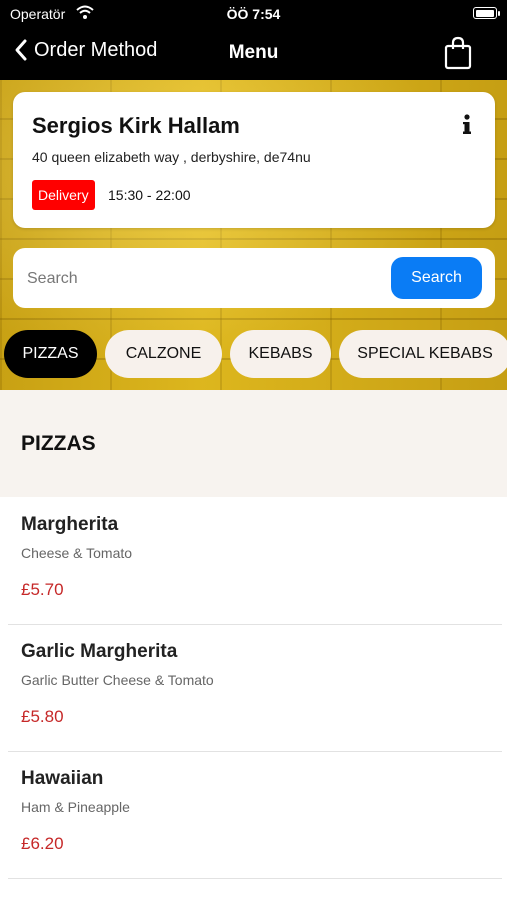 This screenshot has height=900, width=507. Describe the element at coordinates (75, 807) in the screenshot. I see `menu-item-description: Ham & Pineapple` at that location.